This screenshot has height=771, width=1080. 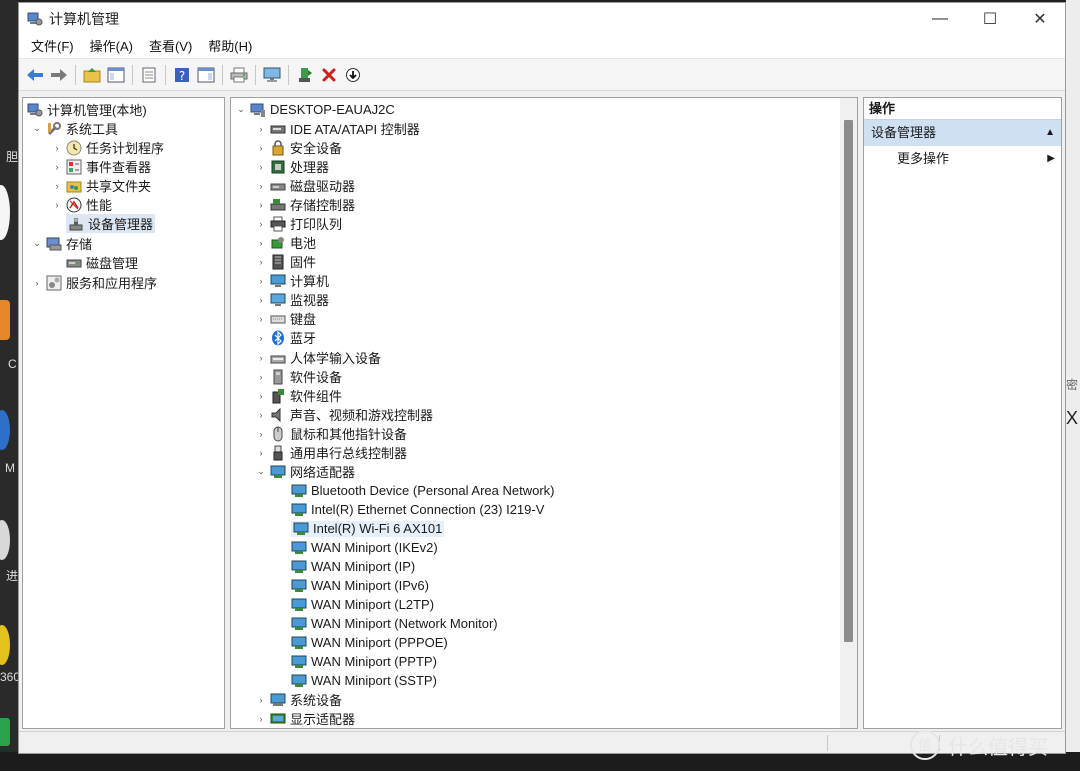 I want to click on device-category-row: › 通用串行总线控制器, so click(x=331, y=452).